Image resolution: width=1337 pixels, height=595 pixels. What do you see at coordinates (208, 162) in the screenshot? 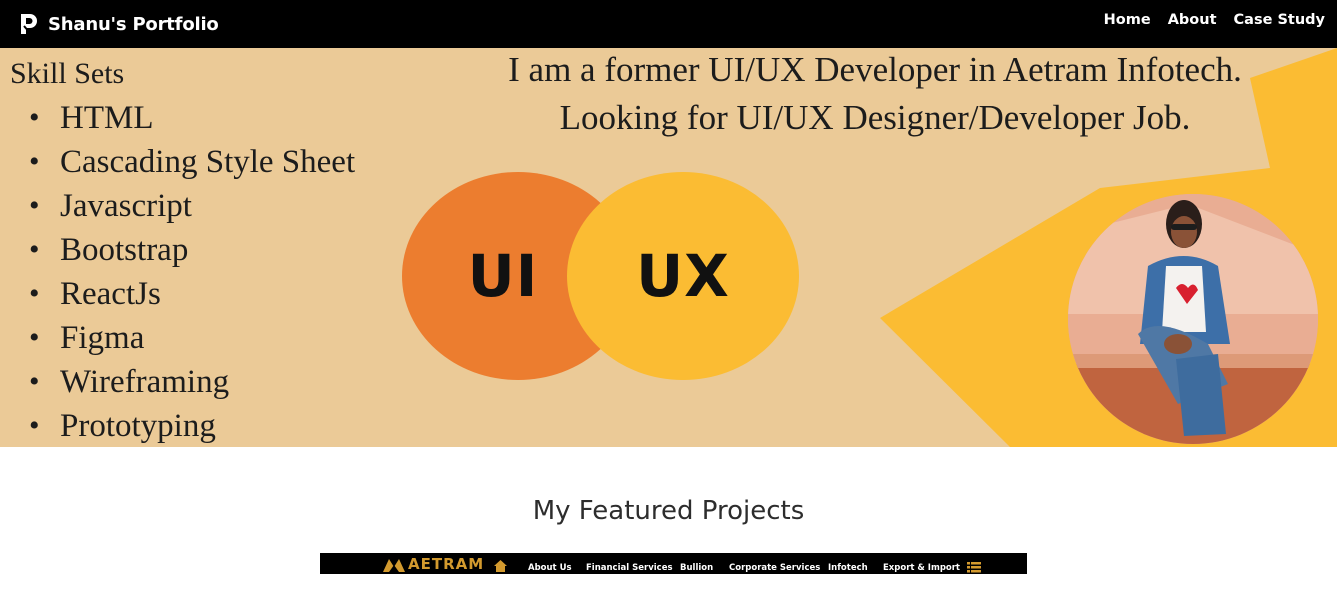
I see `skill-label: Cascading Style Sheet` at bounding box center [208, 162].